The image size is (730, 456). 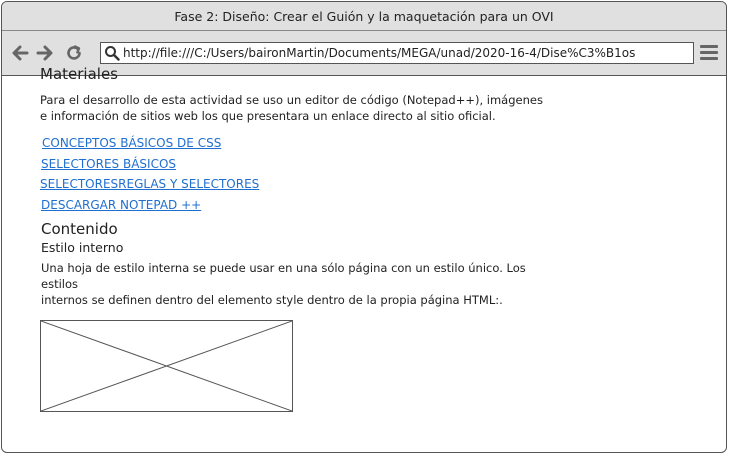 What do you see at coordinates (403, 53) in the screenshot?
I see `url-input` at bounding box center [403, 53].